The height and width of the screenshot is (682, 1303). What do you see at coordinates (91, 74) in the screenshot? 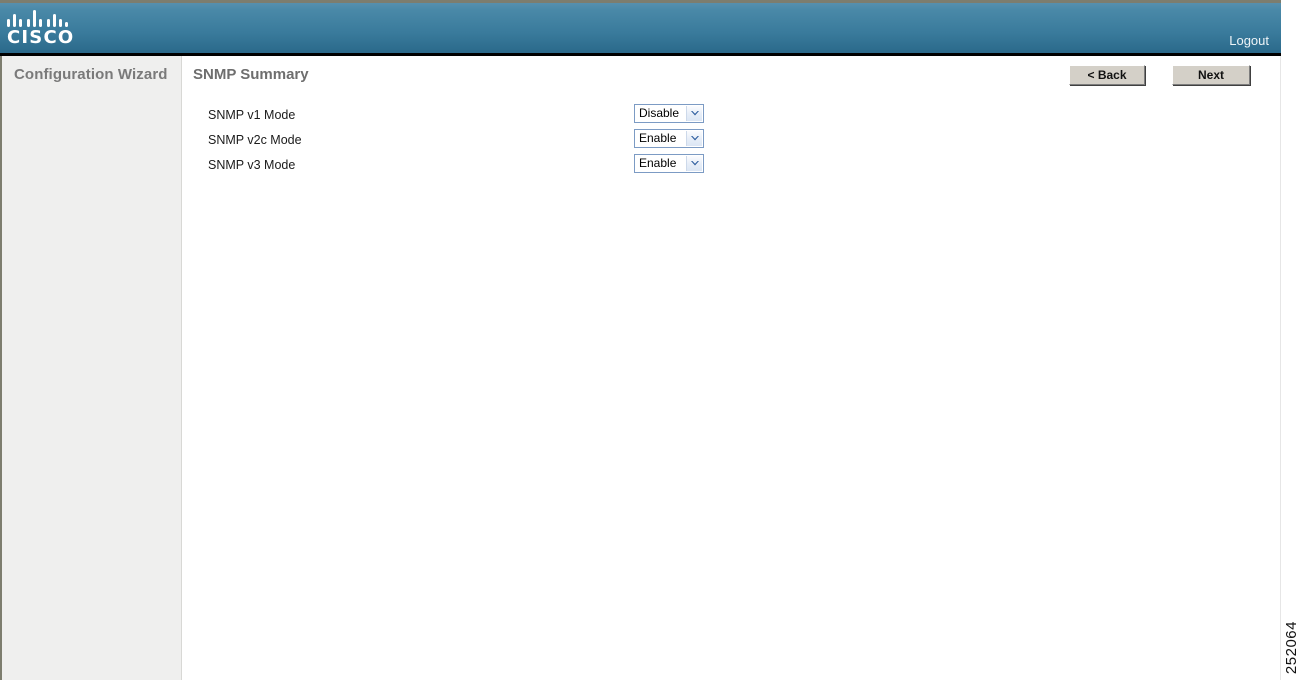
I see `sidebar-title: Configuration Wizard` at bounding box center [91, 74].